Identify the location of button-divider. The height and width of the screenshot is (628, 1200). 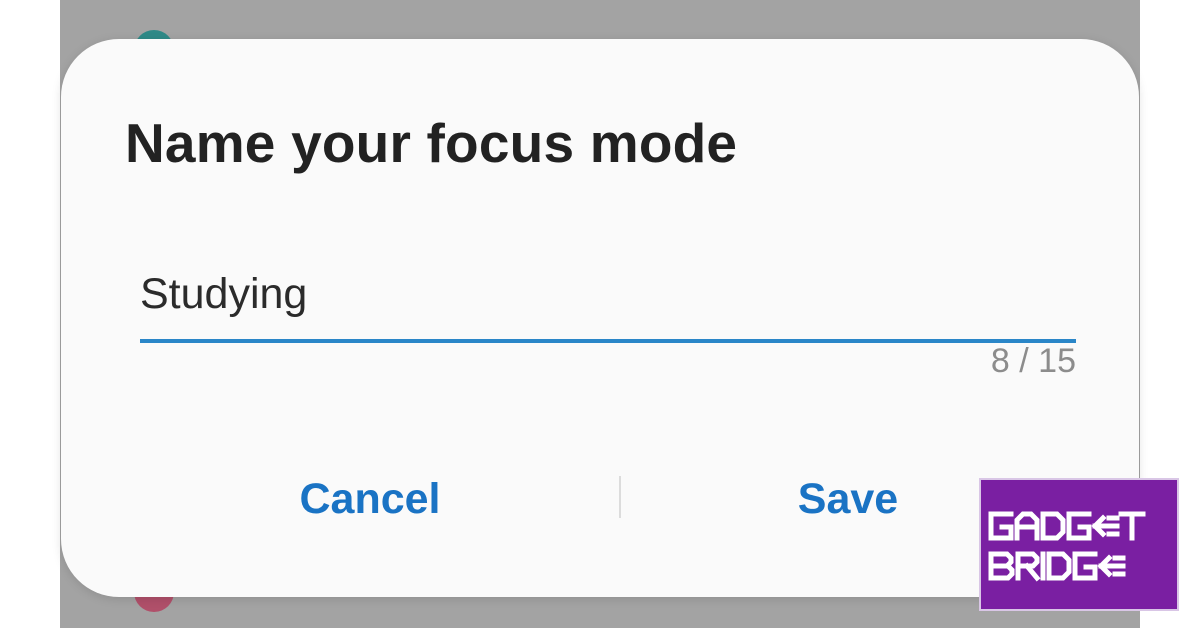
(620, 497).